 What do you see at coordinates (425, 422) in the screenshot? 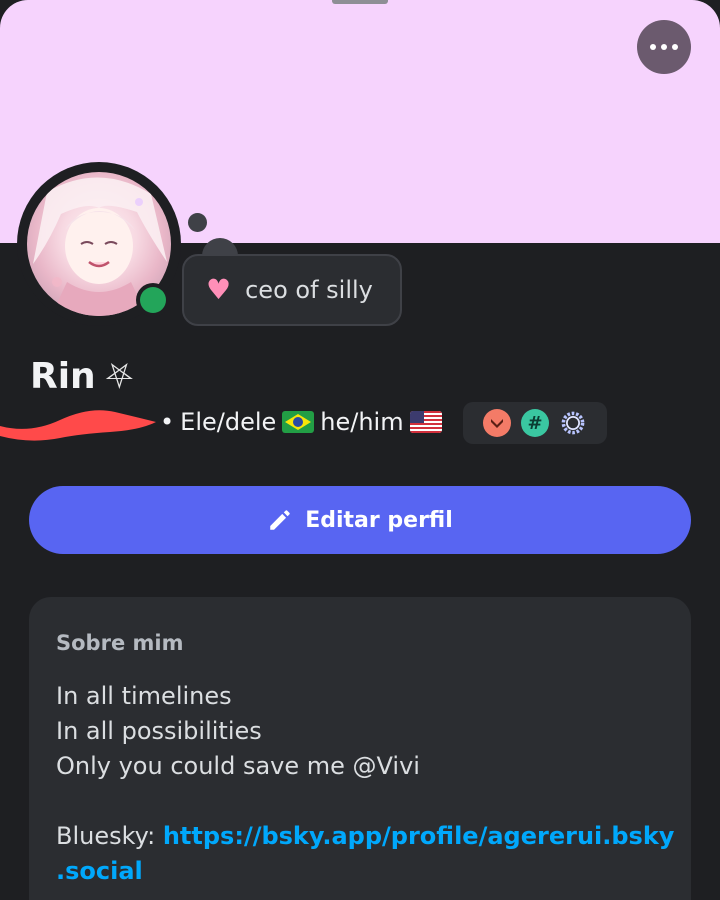
I see `usa-flag-icon` at bounding box center [425, 422].